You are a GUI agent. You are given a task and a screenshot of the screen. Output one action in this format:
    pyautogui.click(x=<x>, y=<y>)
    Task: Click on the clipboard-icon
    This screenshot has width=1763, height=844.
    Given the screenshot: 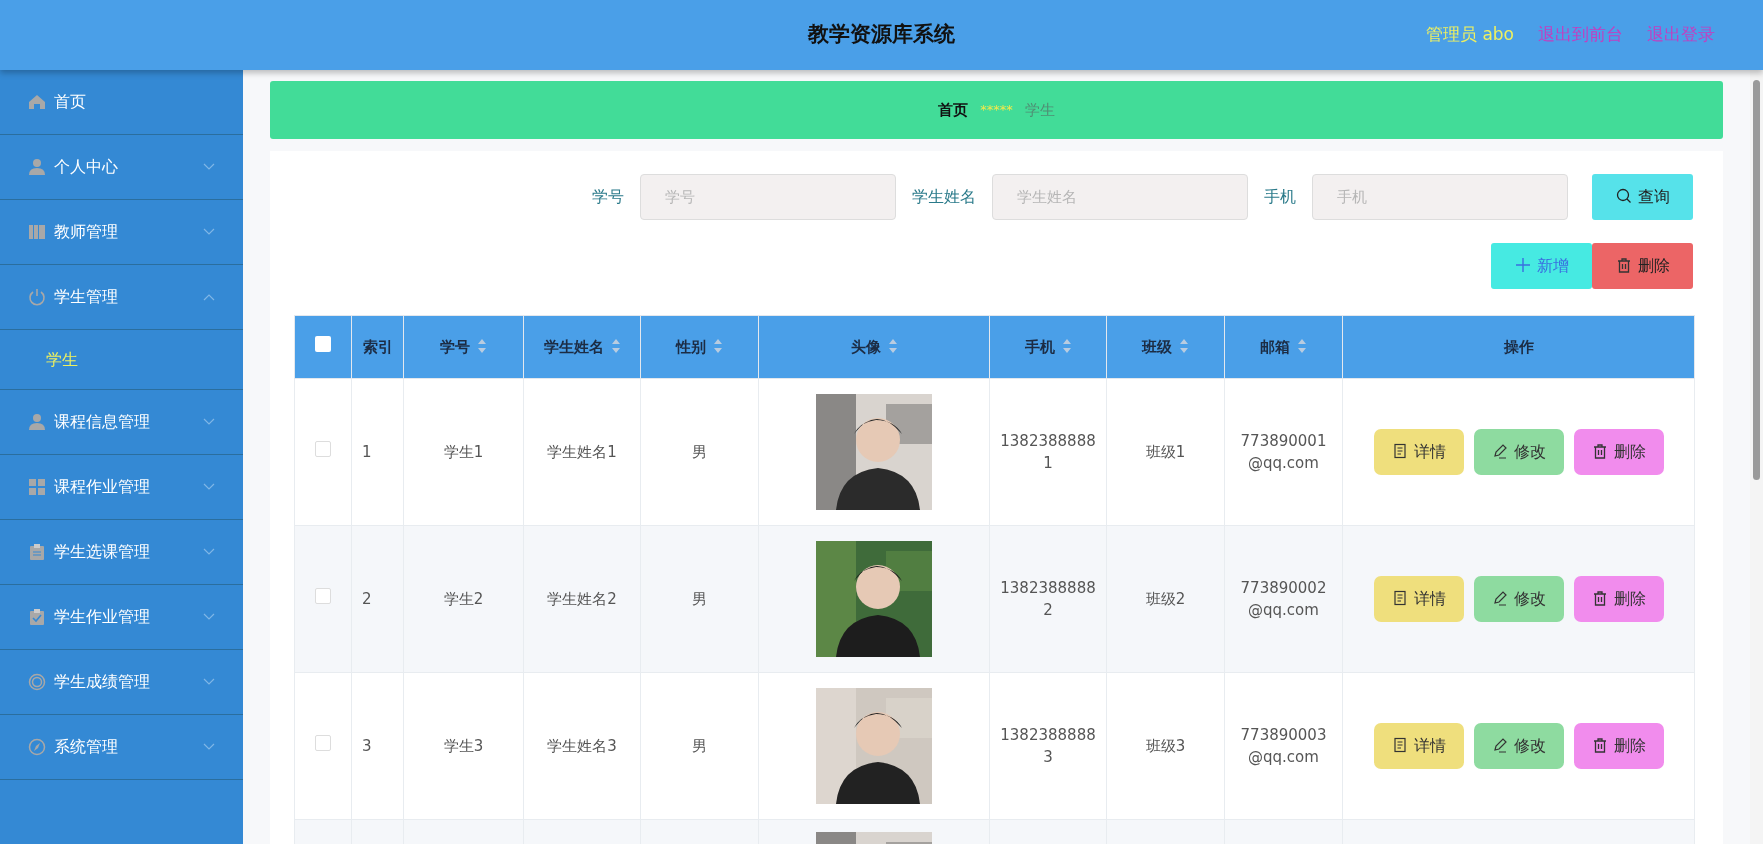 What is the action you would take?
    pyautogui.click(x=37, y=552)
    